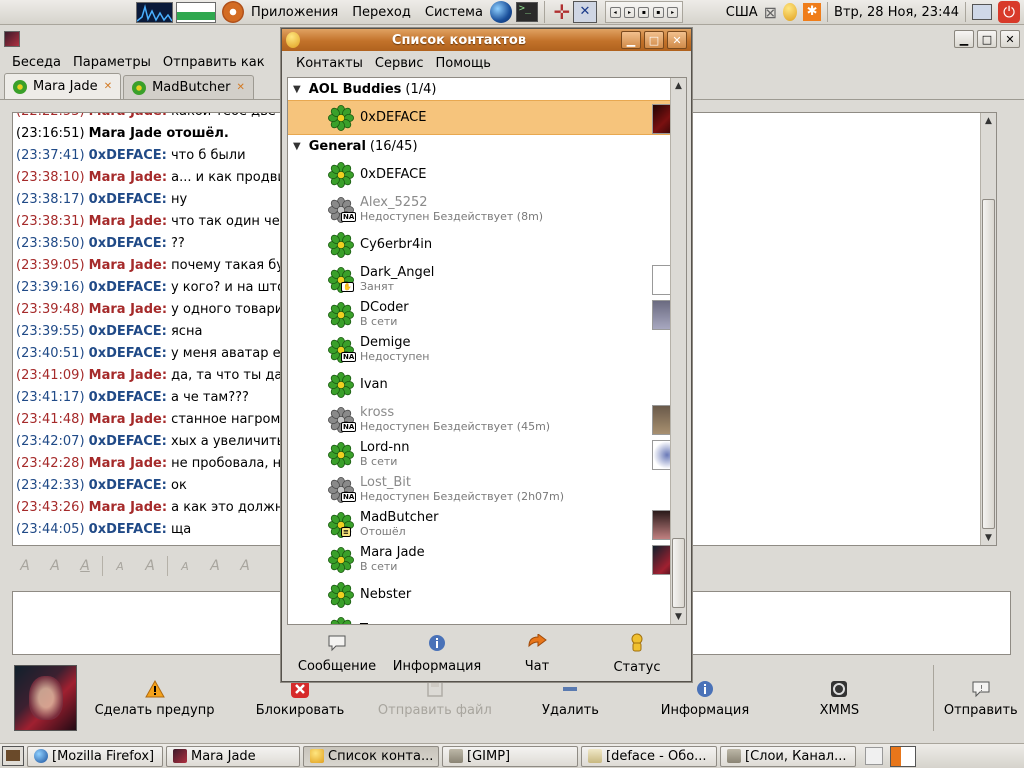 This screenshot has height=768, width=1024. Describe the element at coordinates (50, 177) in the screenshot. I see `message-timestamp: (23:38:10)` at that location.